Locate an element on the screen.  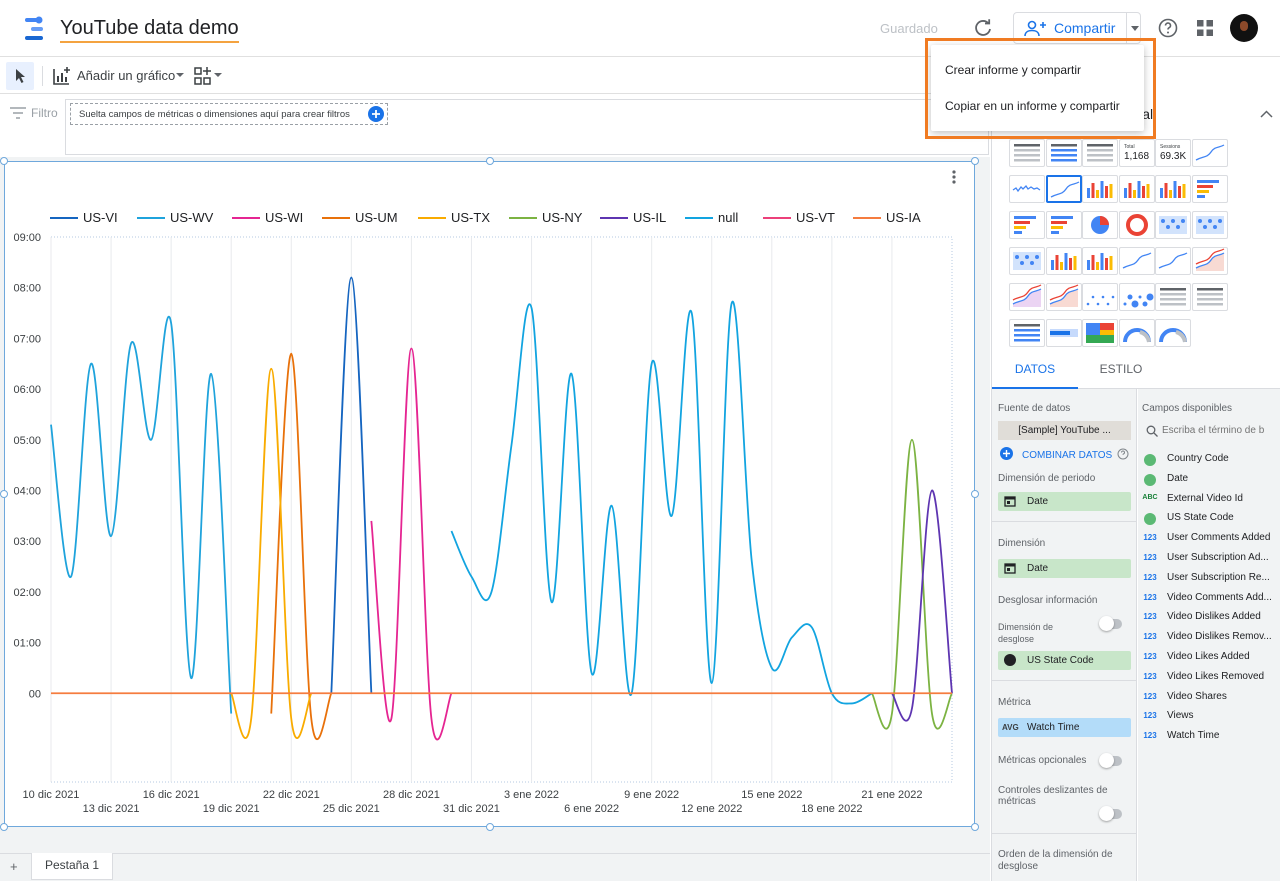
time-series-icon is located at coordinates (1210, 153).